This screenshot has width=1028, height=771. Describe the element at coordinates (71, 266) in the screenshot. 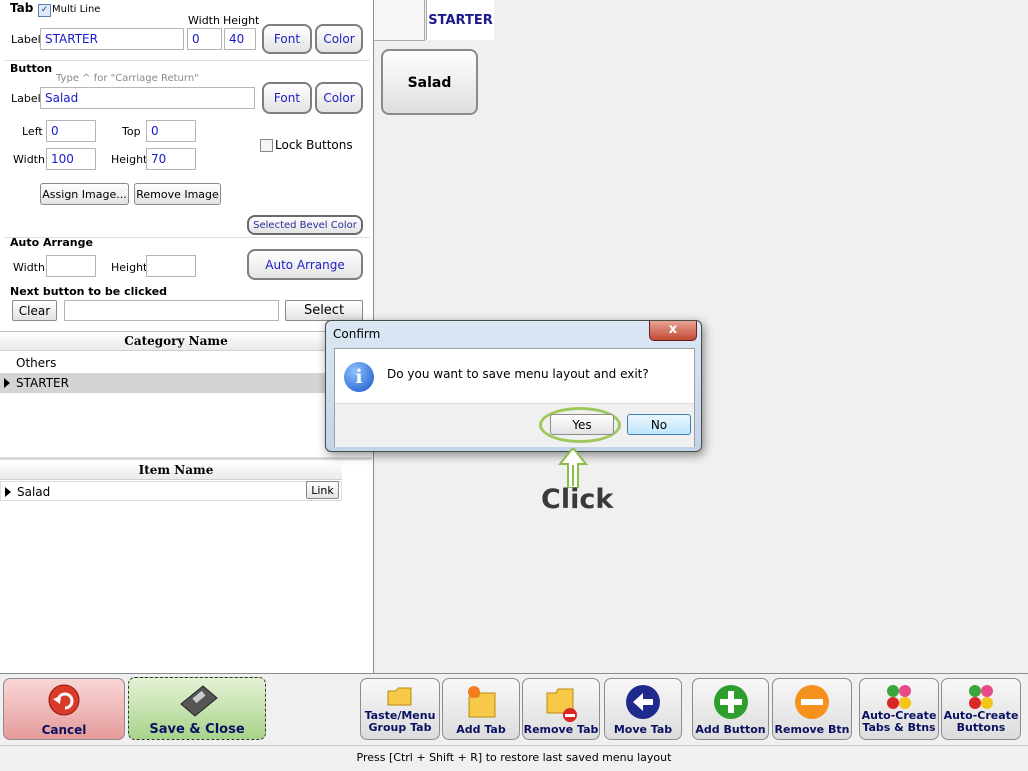

I see `auto-width-input` at that location.